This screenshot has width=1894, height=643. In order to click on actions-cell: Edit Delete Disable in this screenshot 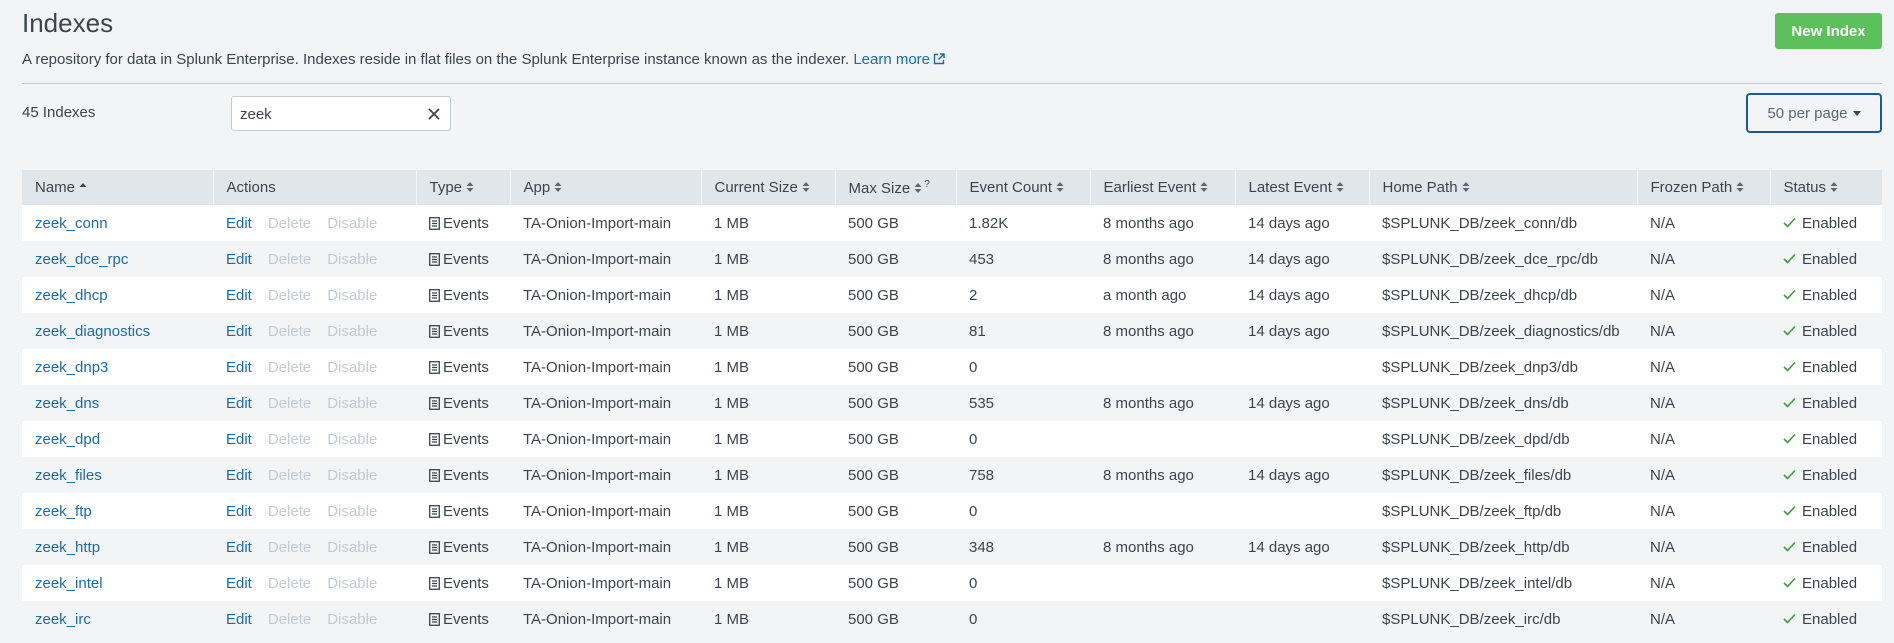, I will do `click(314, 223)`.